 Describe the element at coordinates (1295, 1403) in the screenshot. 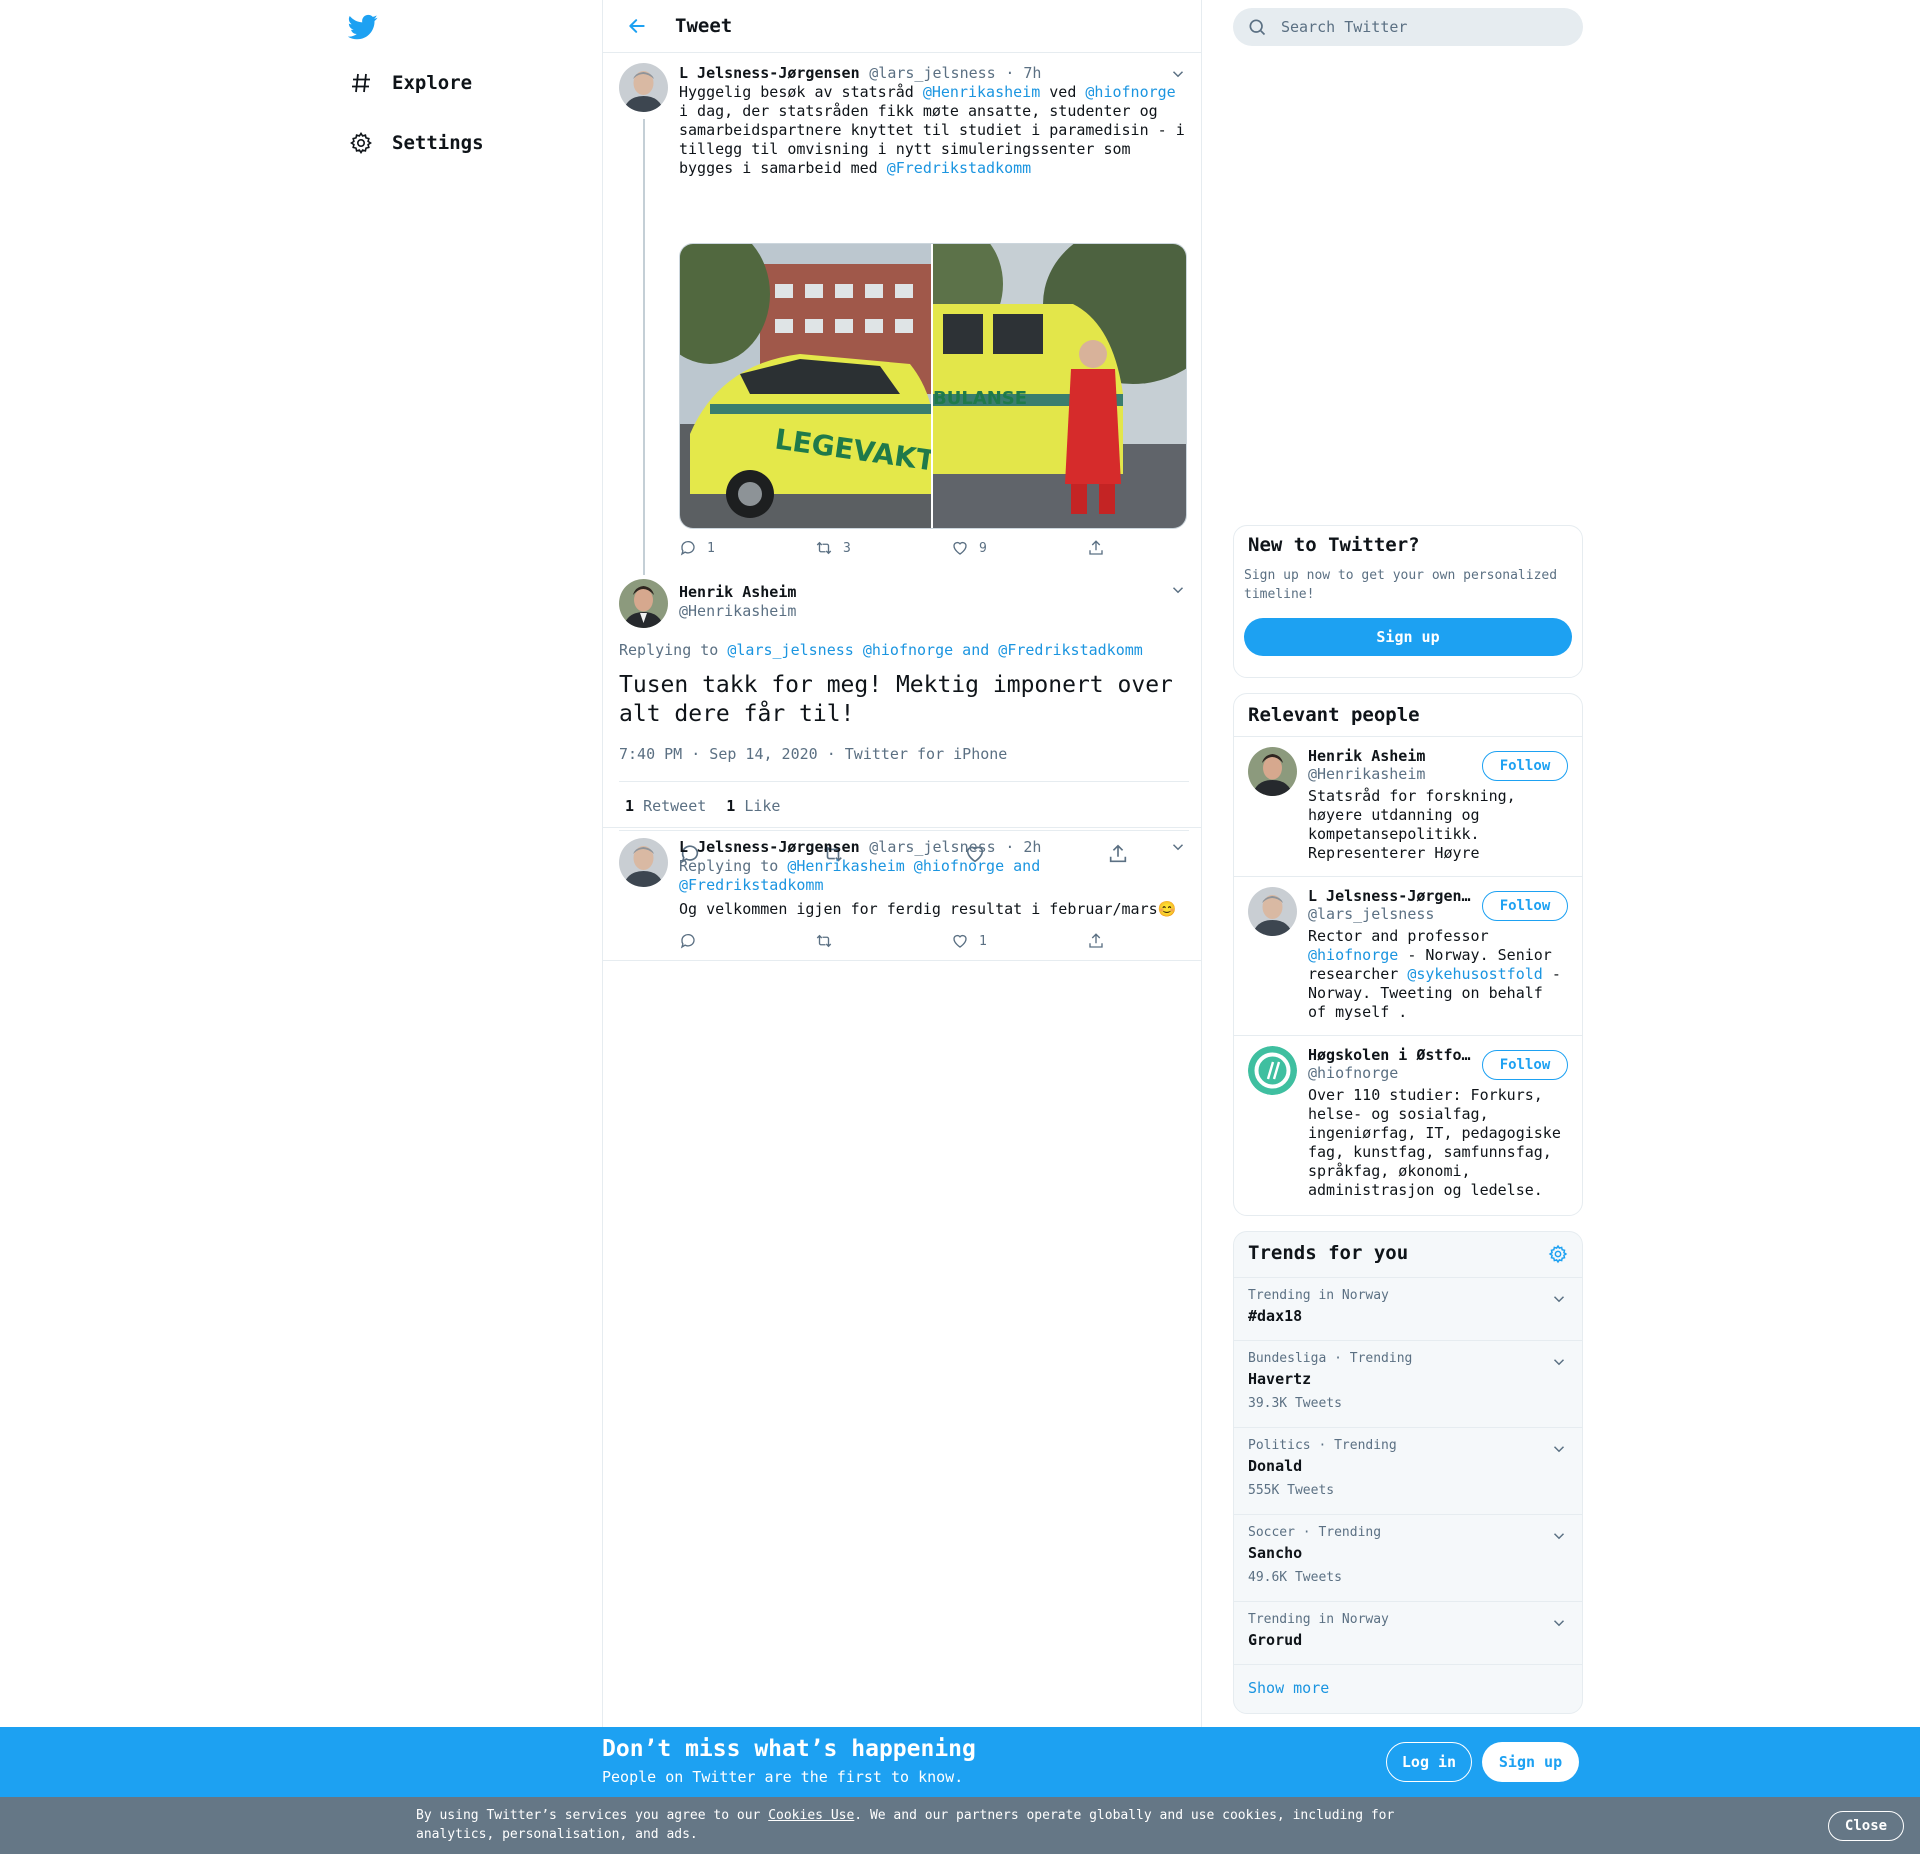

I see `trend-count: 39.3K Tweets` at that location.